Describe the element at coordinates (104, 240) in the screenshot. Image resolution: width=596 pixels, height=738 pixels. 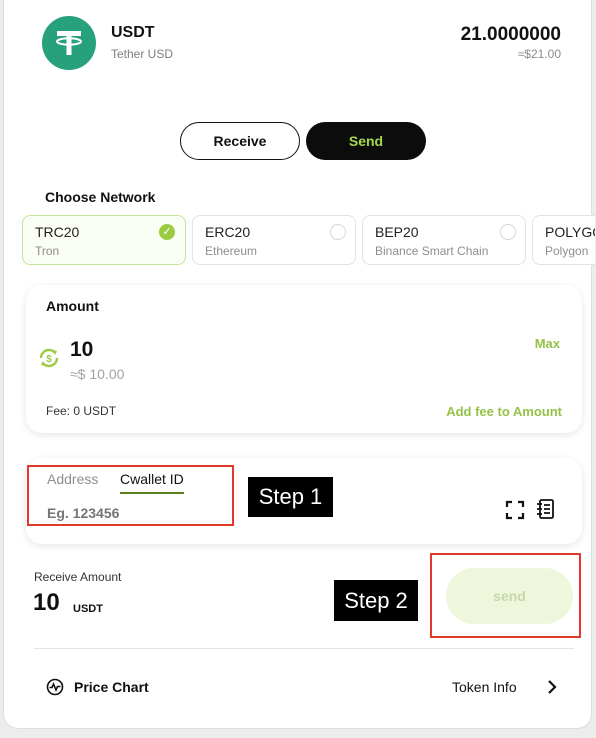
I see `network-option-trc20: TRC20 Tron ✓` at that location.